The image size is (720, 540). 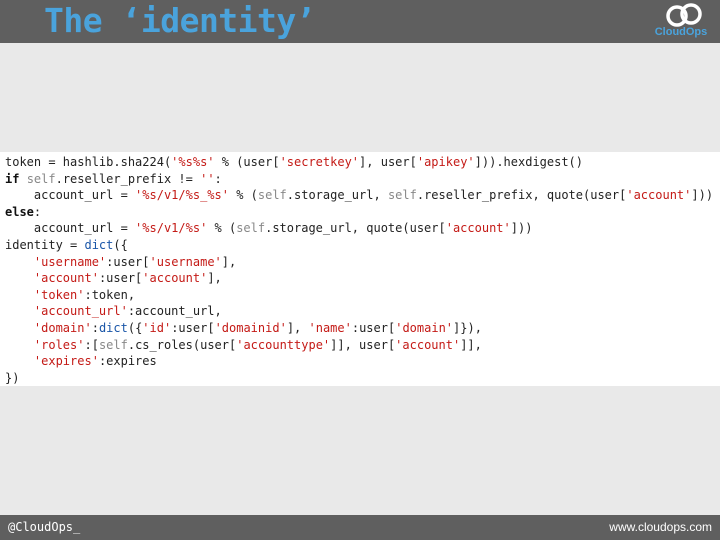 What do you see at coordinates (319, 162) in the screenshot?
I see `code-token: 'secretkey'` at bounding box center [319, 162].